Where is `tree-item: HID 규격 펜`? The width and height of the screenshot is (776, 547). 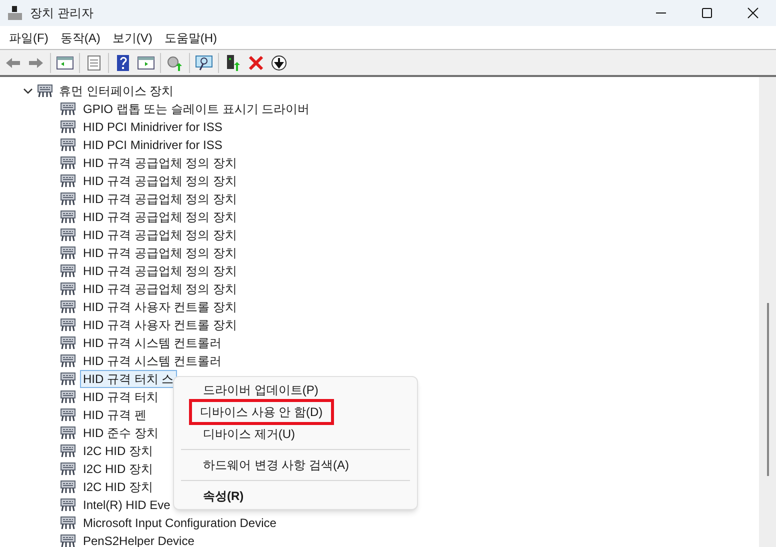
tree-item: HID 규격 펜 is located at coordinates (115, 415).